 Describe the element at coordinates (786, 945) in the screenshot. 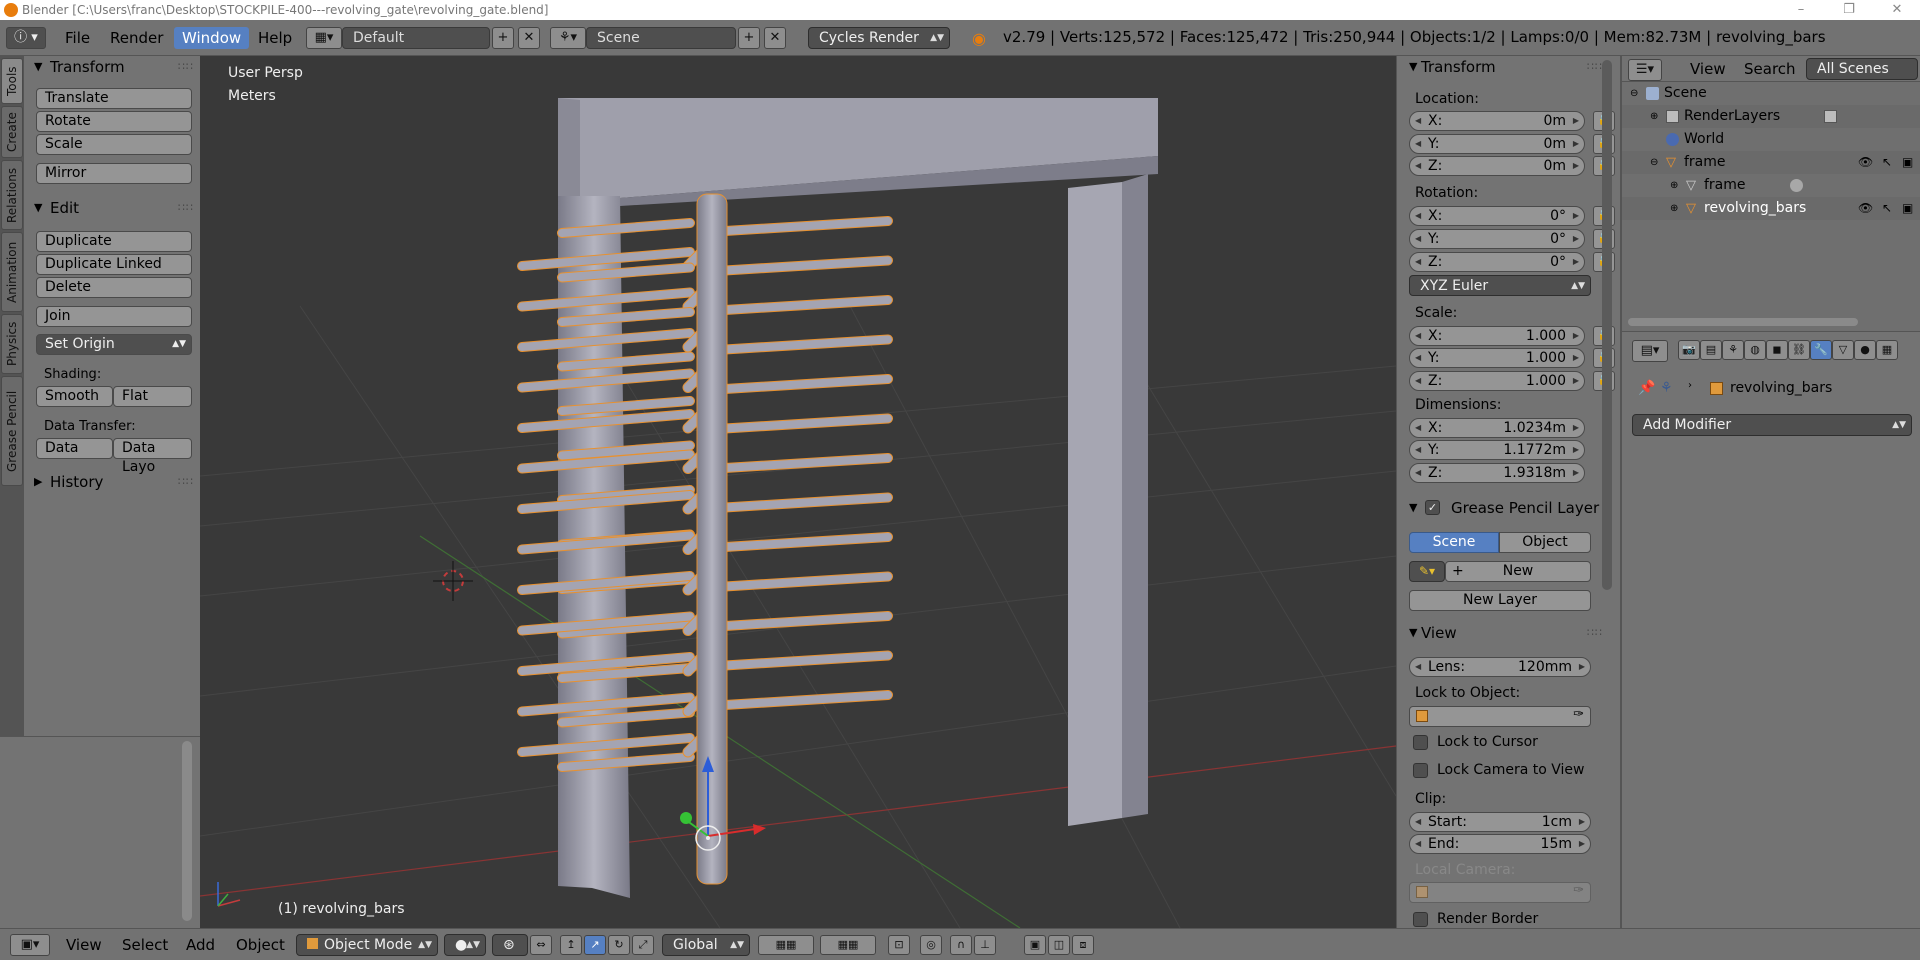

I see `layers-grid-icon: ▦▦` at that location.